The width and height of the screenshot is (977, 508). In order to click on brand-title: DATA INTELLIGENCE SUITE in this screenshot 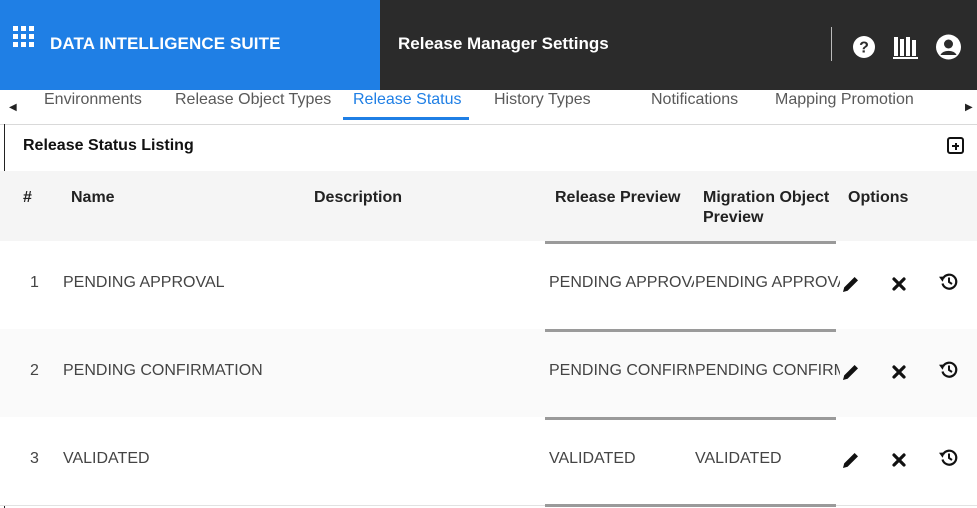, I will do `click(165, 43)`.